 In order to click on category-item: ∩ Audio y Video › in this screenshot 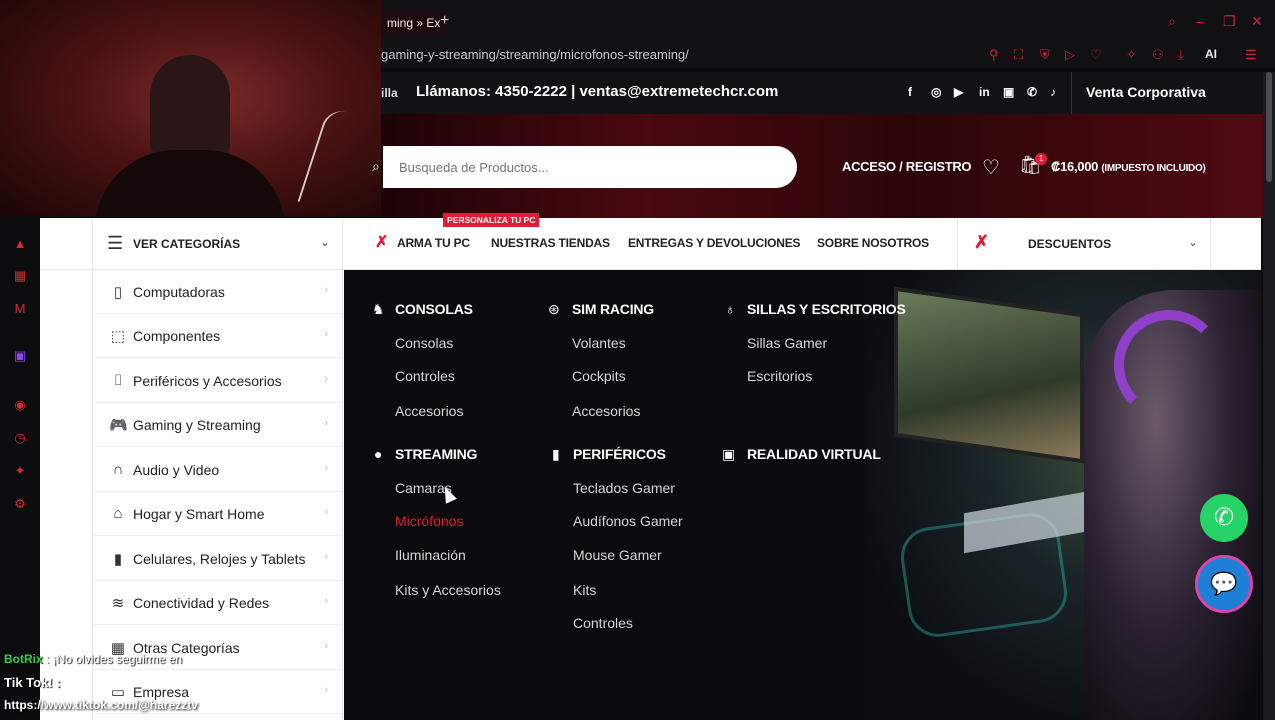, I will do `click(217, 470)`.